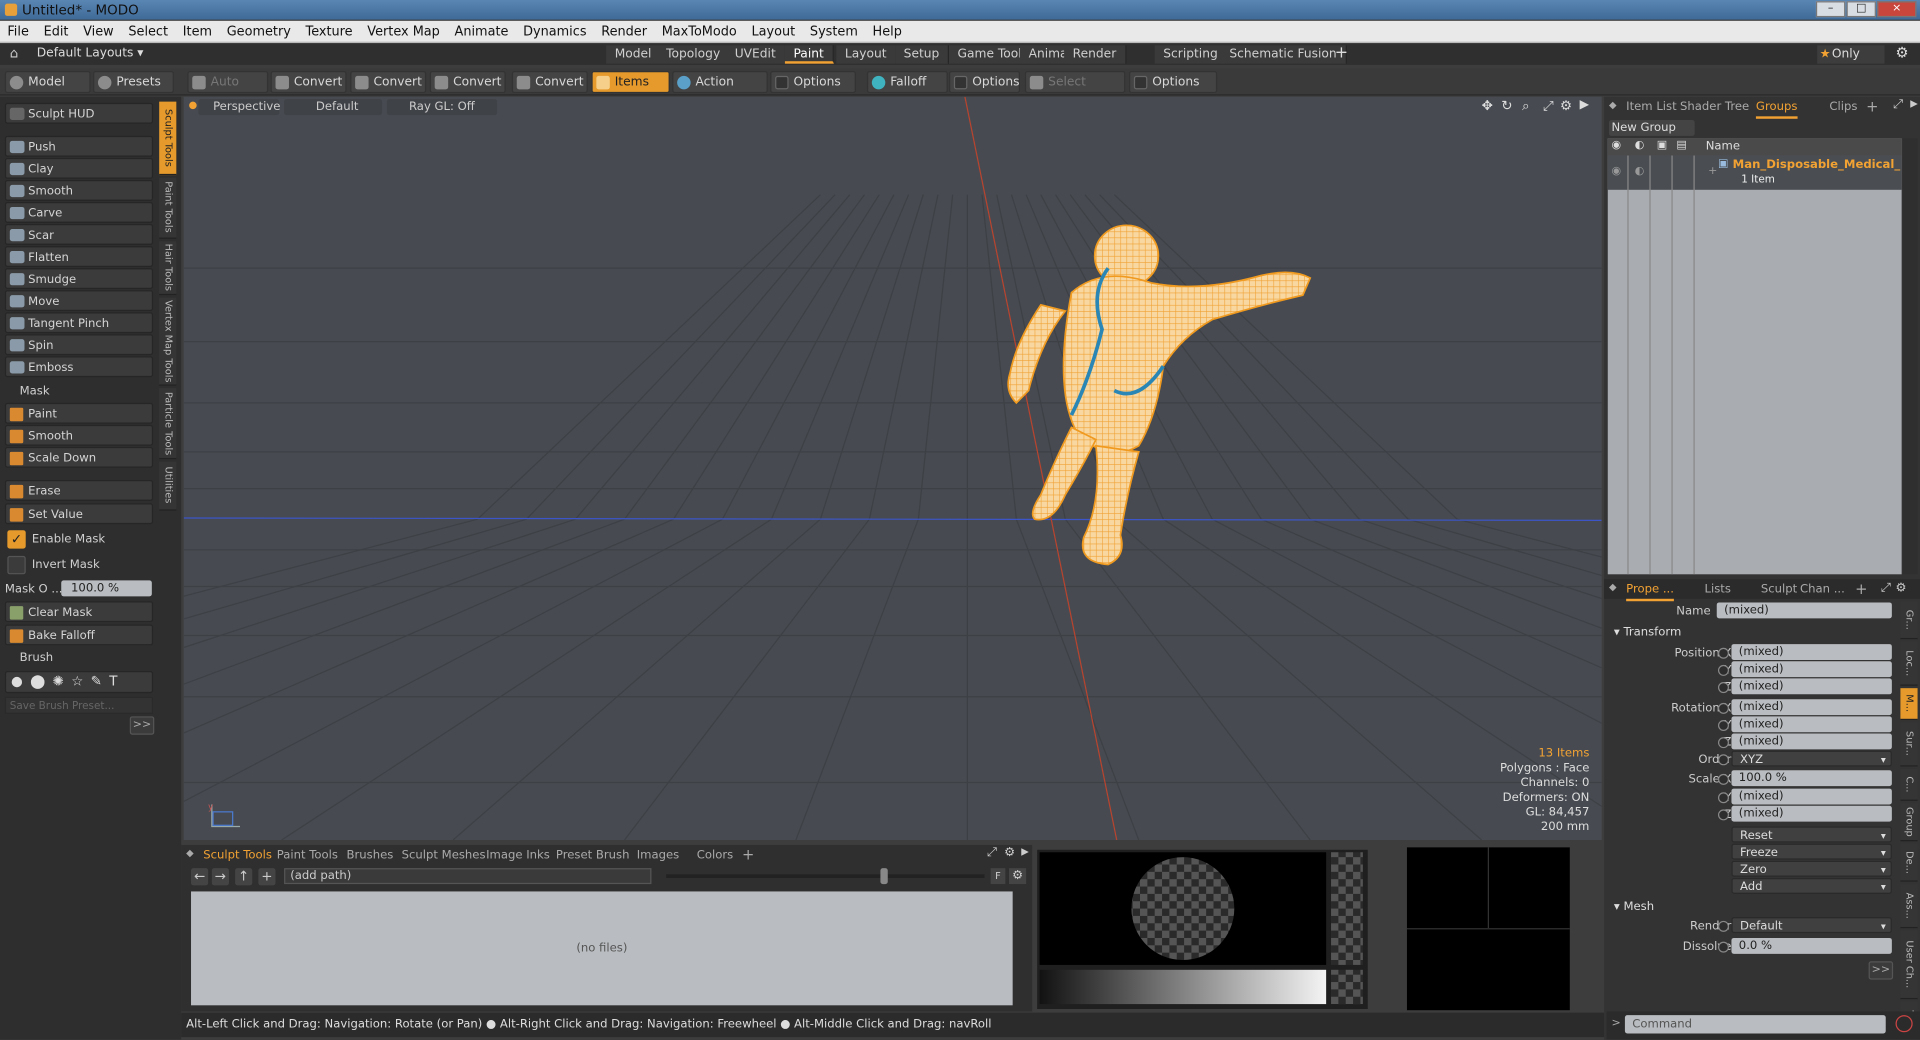  Describe the element at coordinates (984, 82) in the screenshot. I see `falloff-options-button: Options` at that location.